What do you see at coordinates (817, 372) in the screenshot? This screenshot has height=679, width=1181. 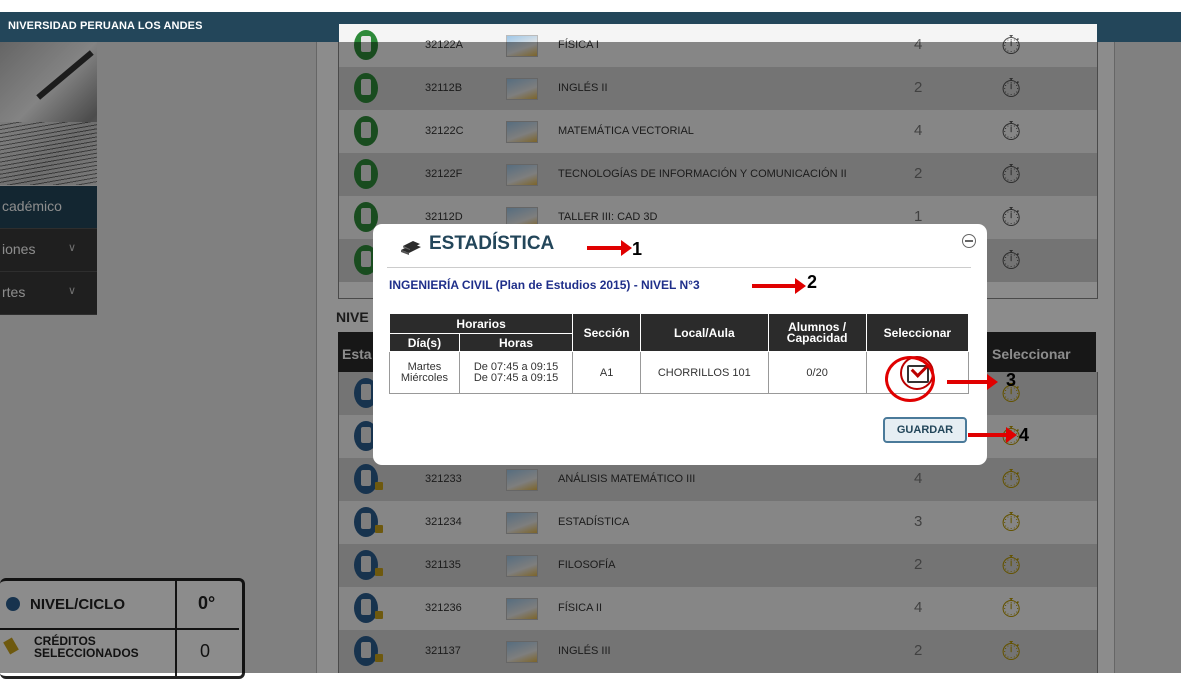 I see `alumnos-cell: 0/20` at bounding box center [817, 372].